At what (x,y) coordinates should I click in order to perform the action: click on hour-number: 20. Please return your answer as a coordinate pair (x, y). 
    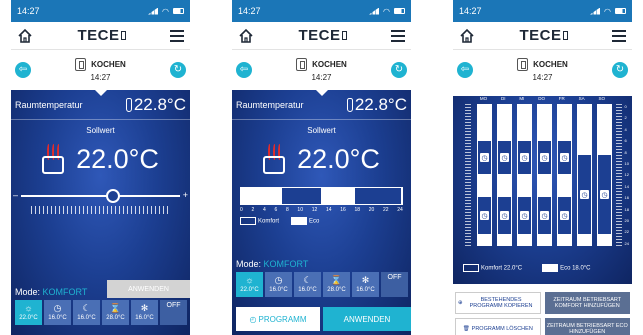
    Looking at the image, I should click on (626, 221).